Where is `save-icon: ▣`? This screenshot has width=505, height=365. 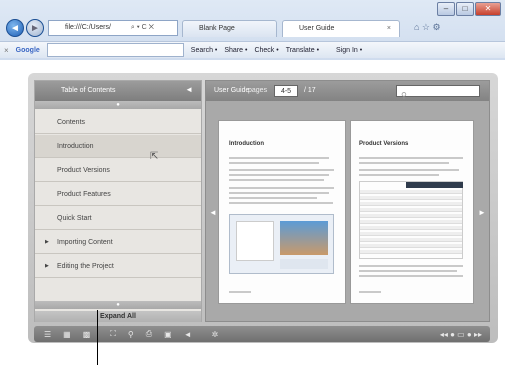
save-icon: ▣ is located at coordinates (168, 334).